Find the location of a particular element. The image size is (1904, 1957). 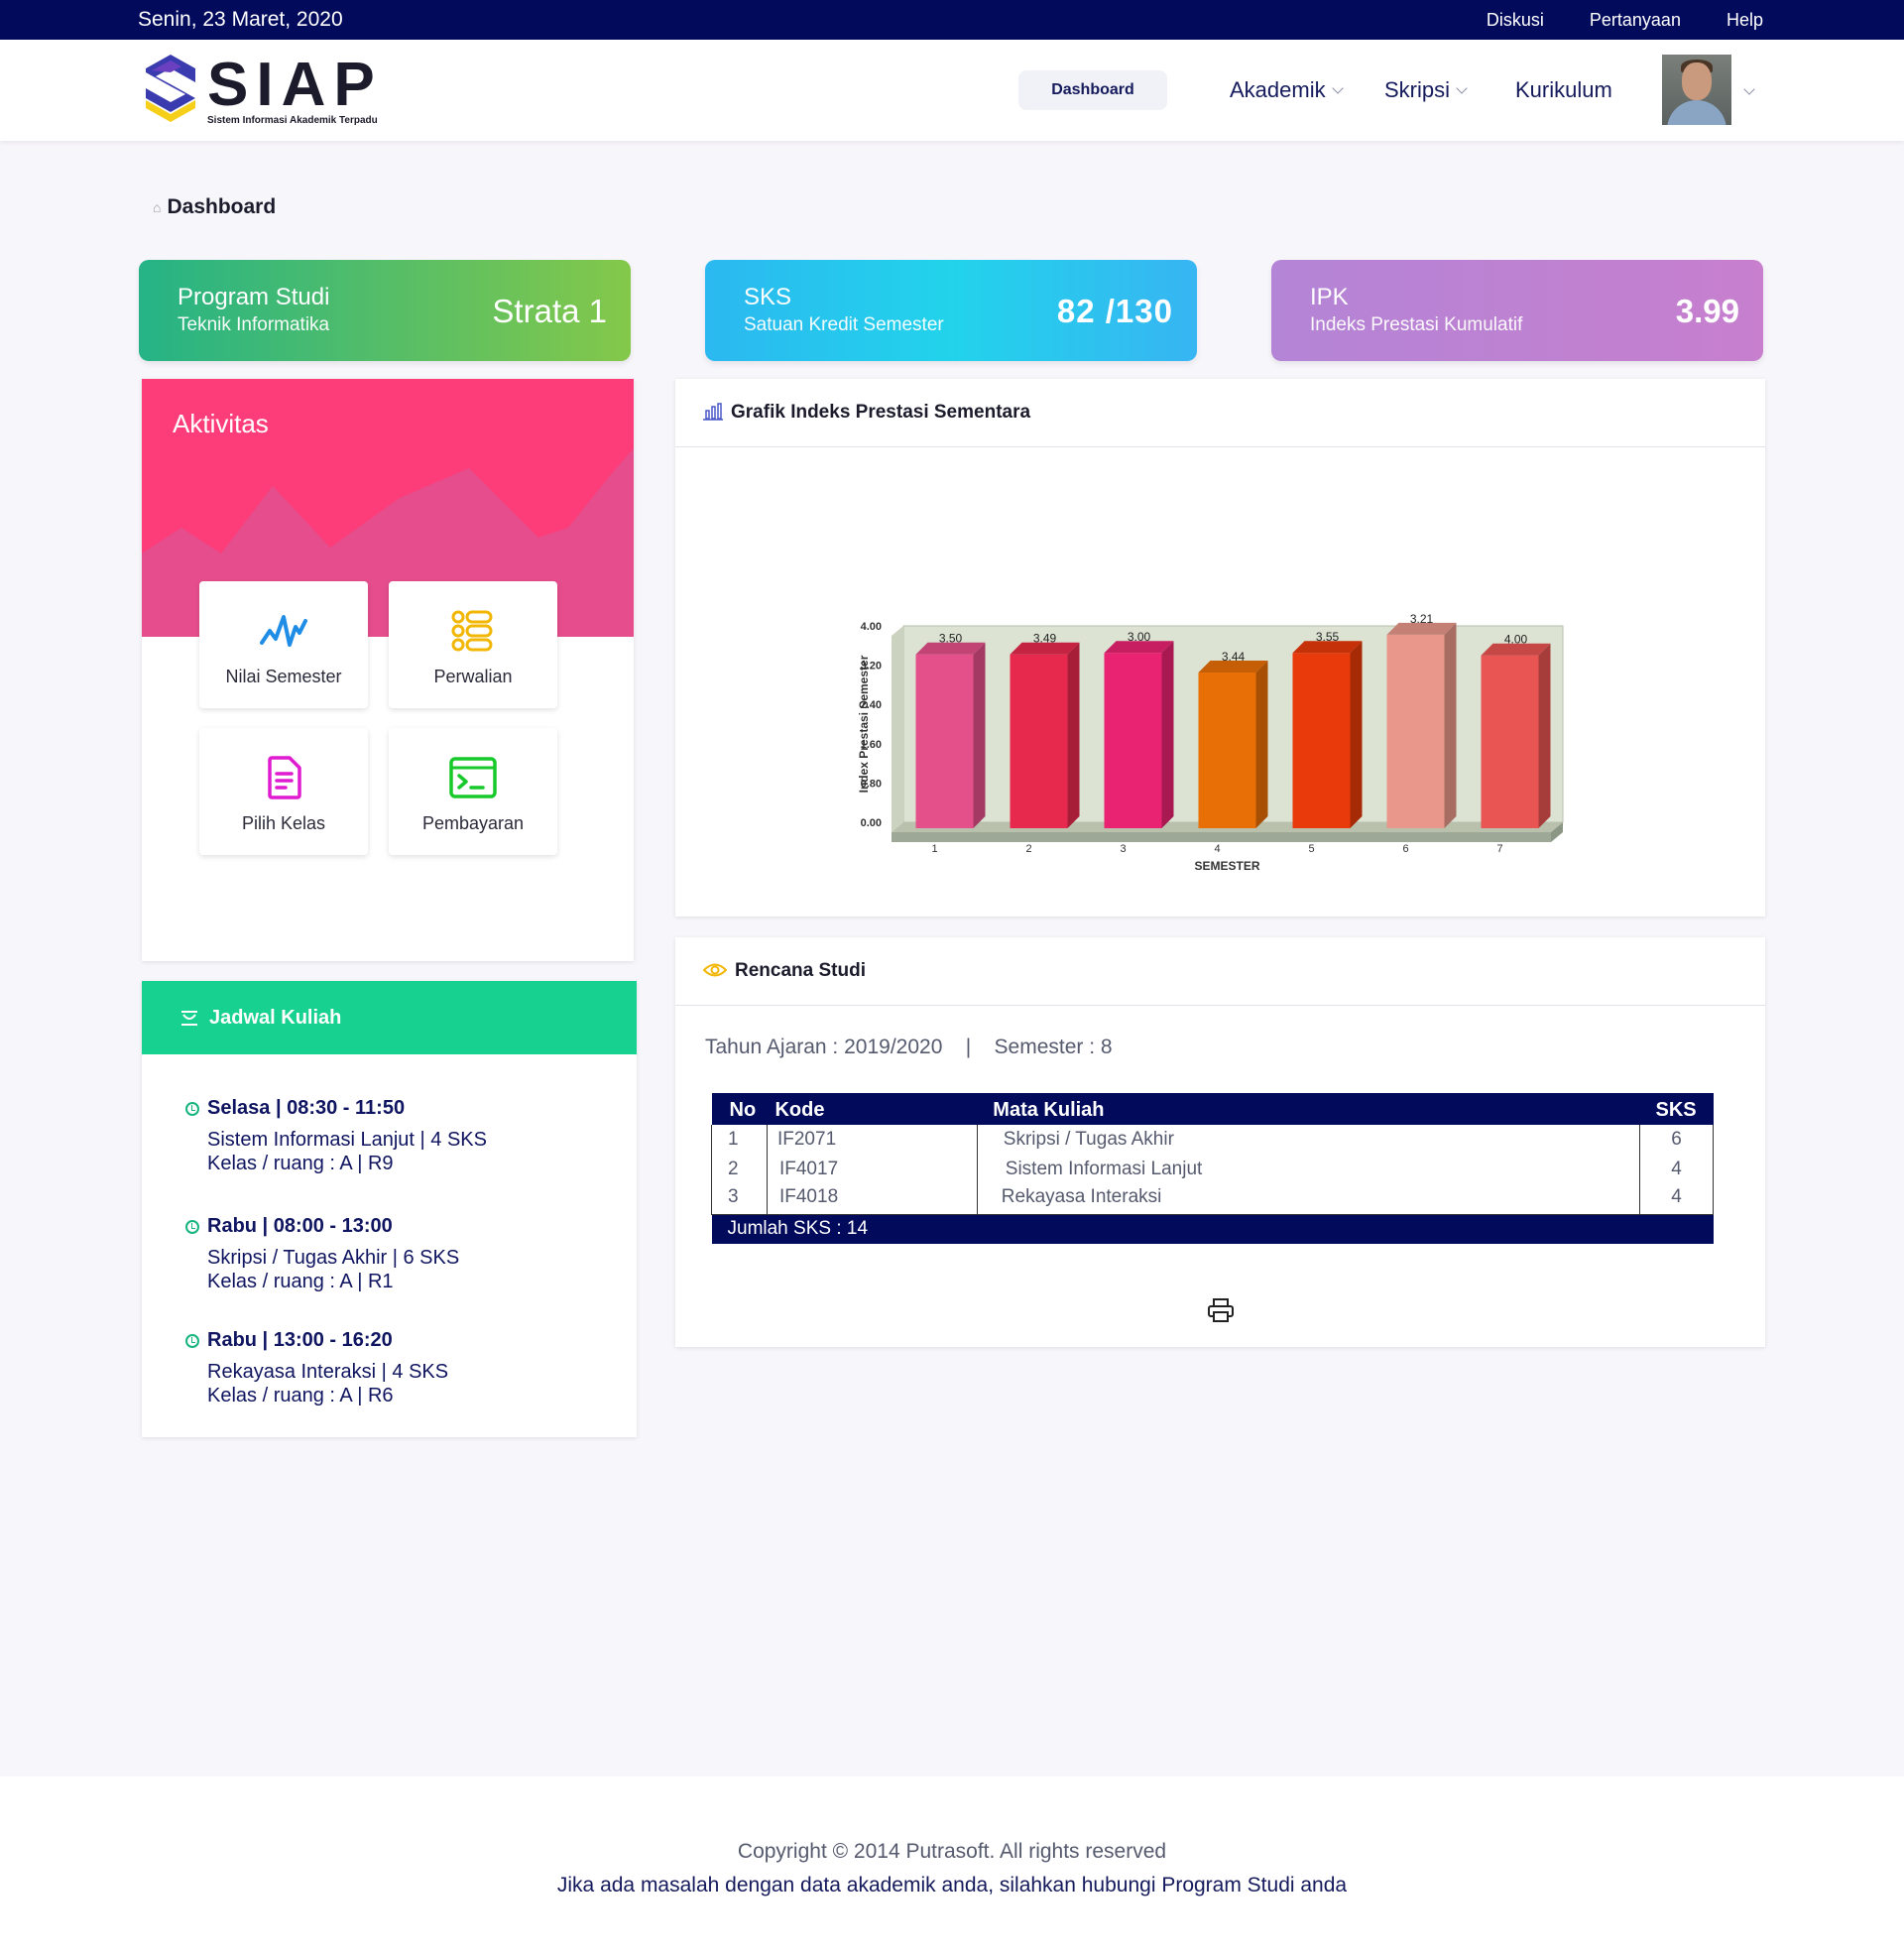

tile-label: Pembayaran is located at coordinates (473, 823).